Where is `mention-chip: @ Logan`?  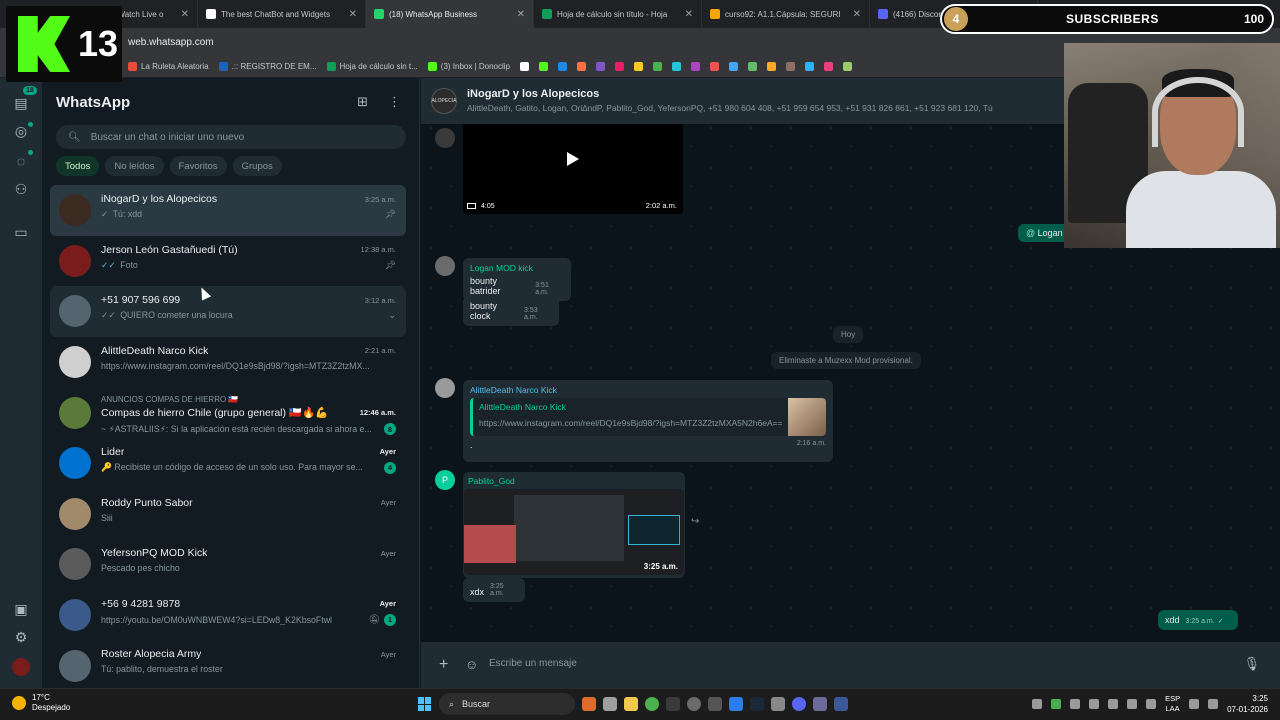 mention-chip: @ Logan is located at coordinates (1044, 233).